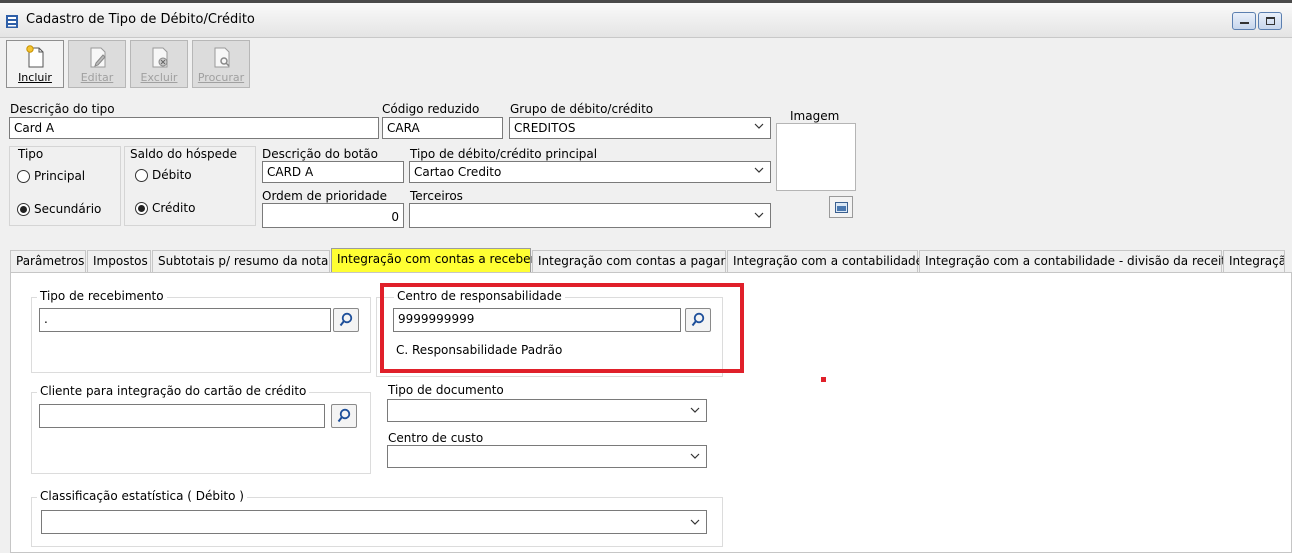 Image resolution: width=1292 pixels, height=553 pixels. What do you see at coordinates (194, 128) in the screenshot?
I see `descricao-tipo-input: Card A` at bounding box center [194, 128].